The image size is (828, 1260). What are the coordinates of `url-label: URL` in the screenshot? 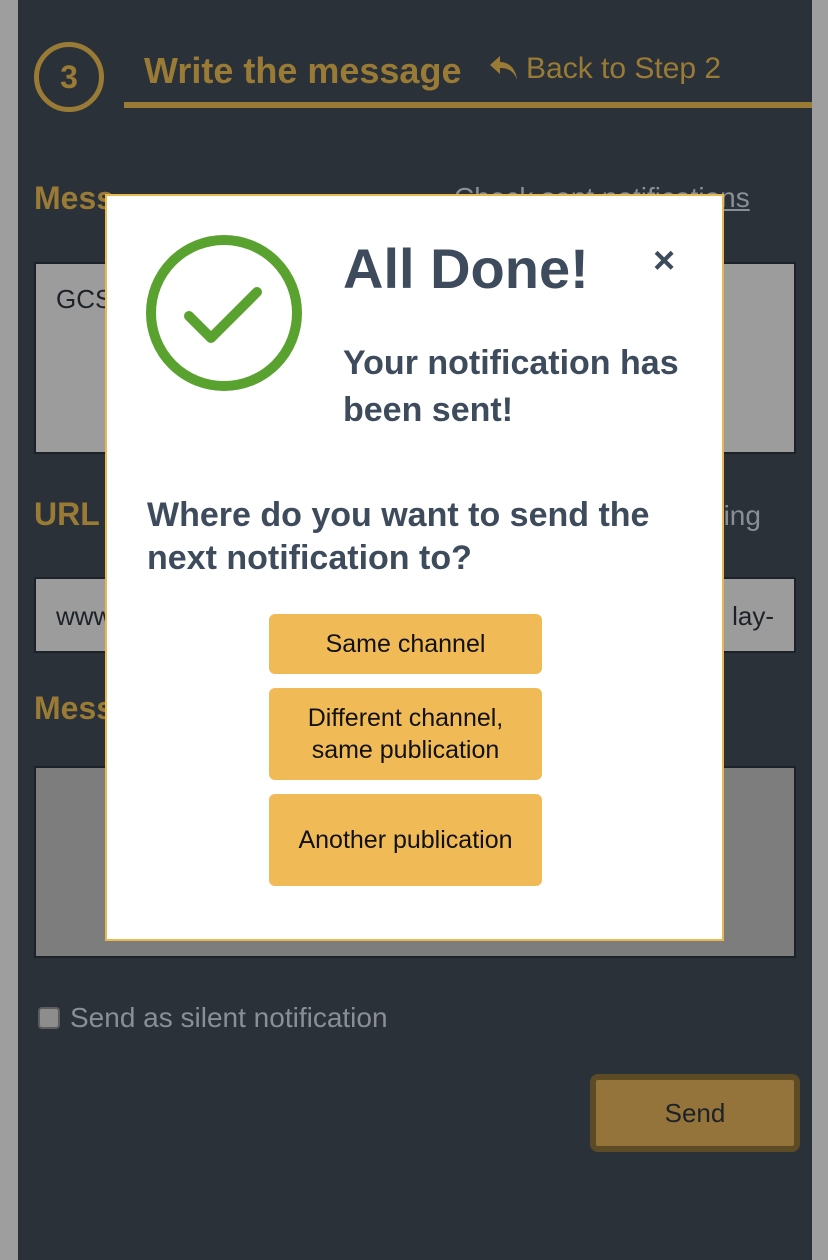 It's located at (67, 514).